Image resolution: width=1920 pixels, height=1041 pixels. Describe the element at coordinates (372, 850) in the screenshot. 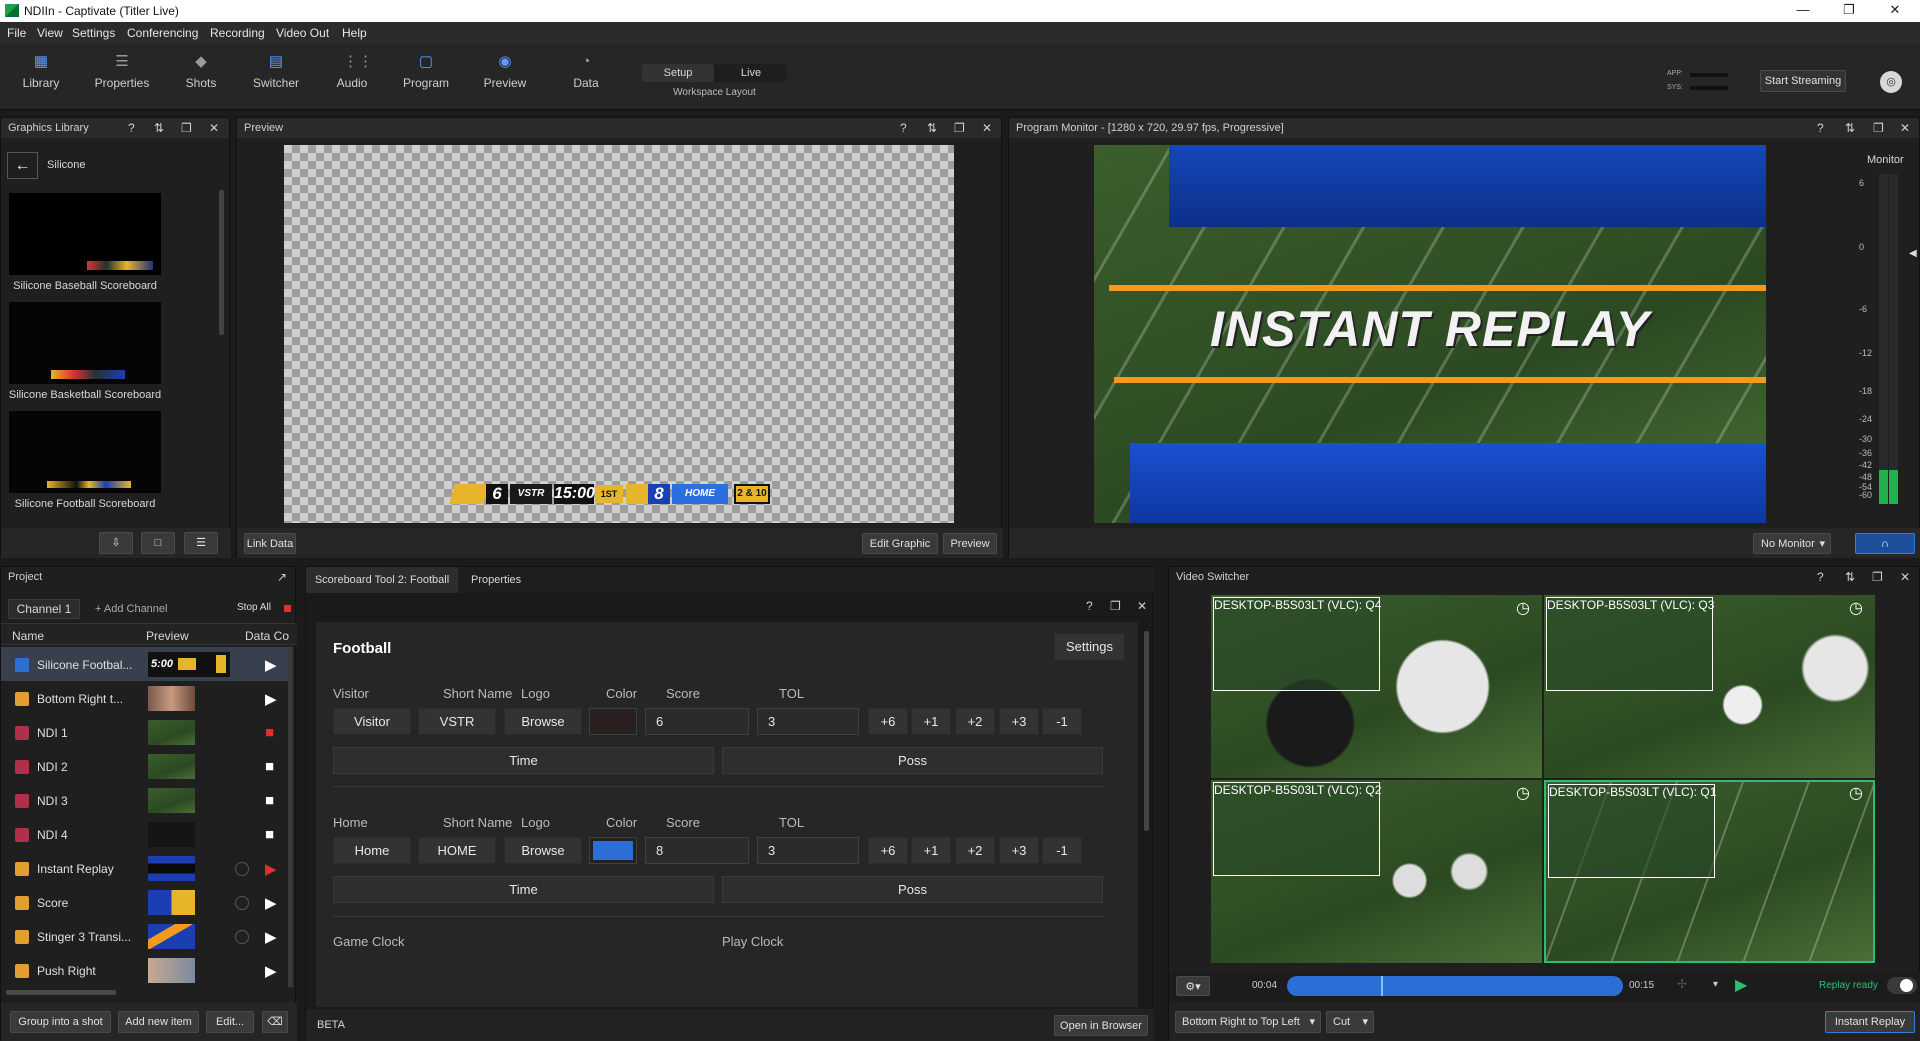

I see `home-name-button: Home` at that location.